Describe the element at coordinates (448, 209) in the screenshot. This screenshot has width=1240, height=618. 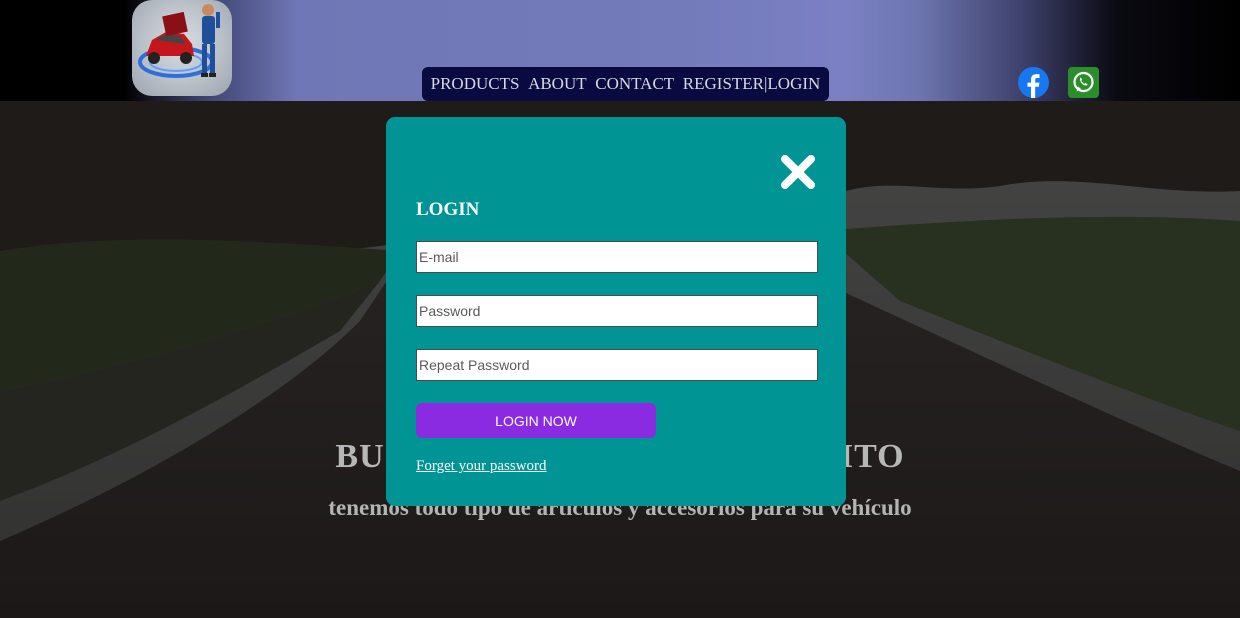
I see `modal-title: LOGIN` at that location.